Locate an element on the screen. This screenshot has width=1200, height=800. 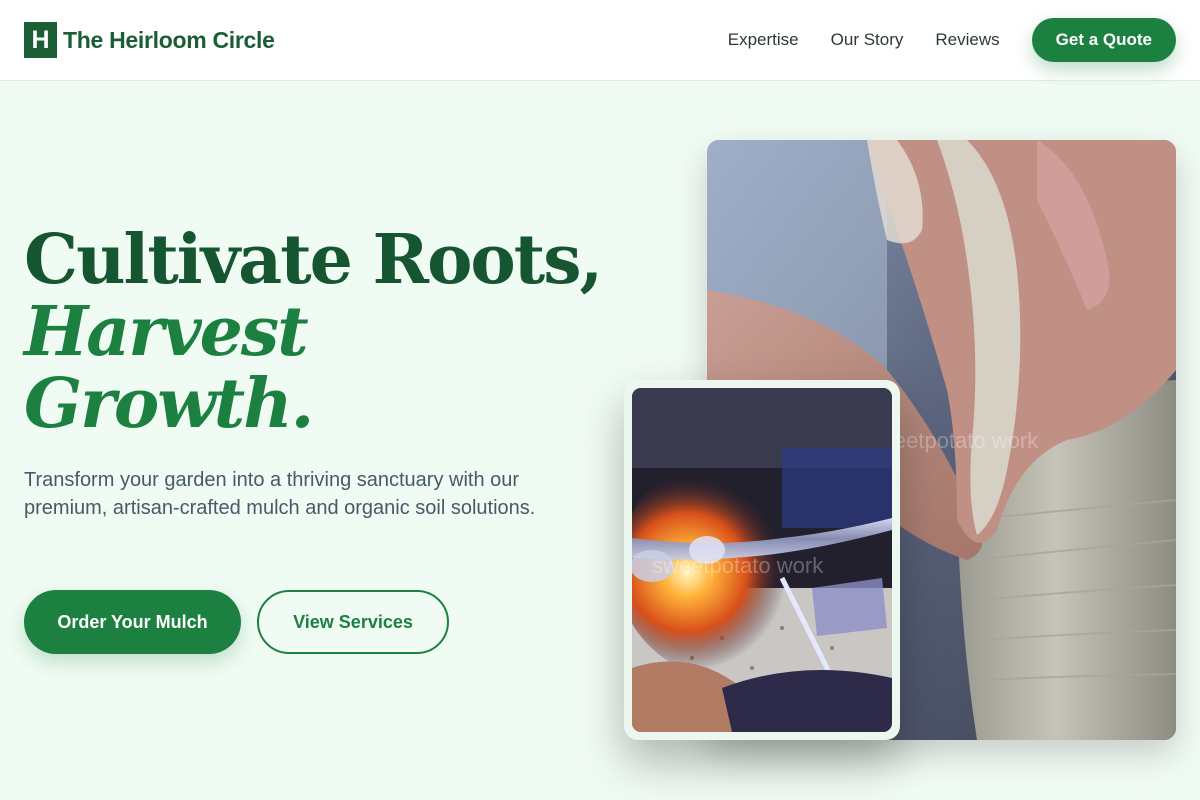
hero-title-line-1: Cultivate Roots, is located at coordinates (313, 260).